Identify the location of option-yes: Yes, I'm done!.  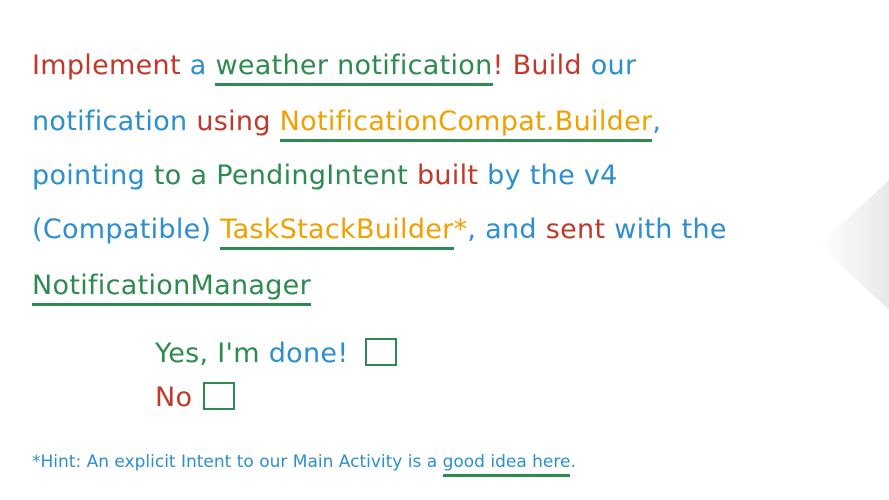
(276, 353).